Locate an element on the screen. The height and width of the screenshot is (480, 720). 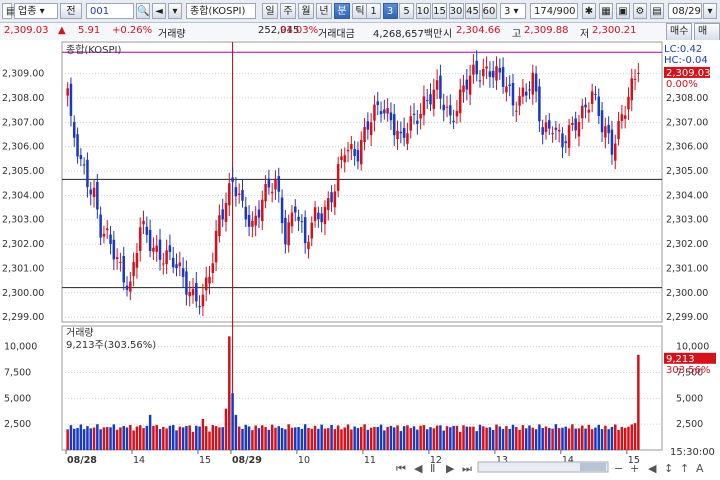
sell-button: 매도 is located at coordinates (707, 38).